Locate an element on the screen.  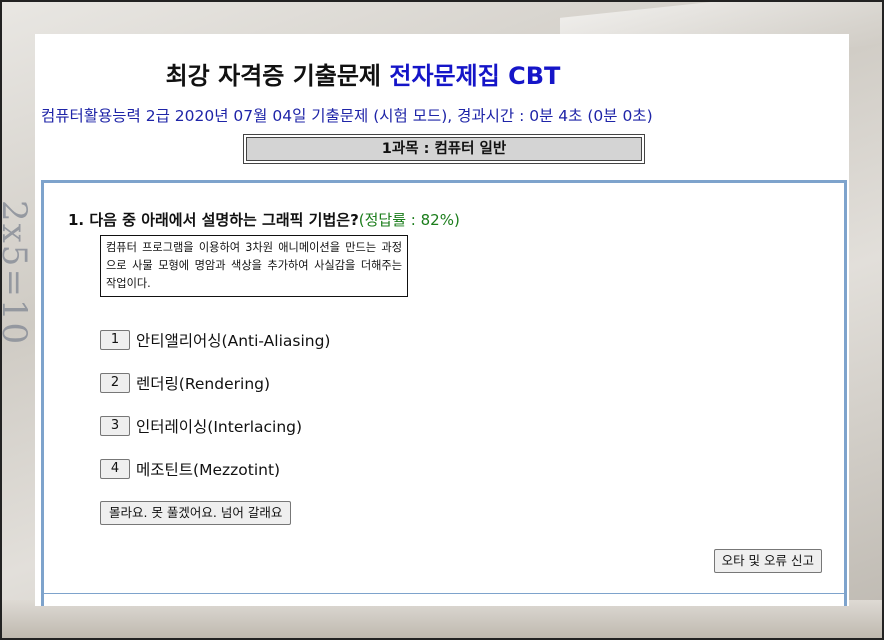
choice-4-label: 메조틴트(Mezzotint) is located at coordinates (208, 469).